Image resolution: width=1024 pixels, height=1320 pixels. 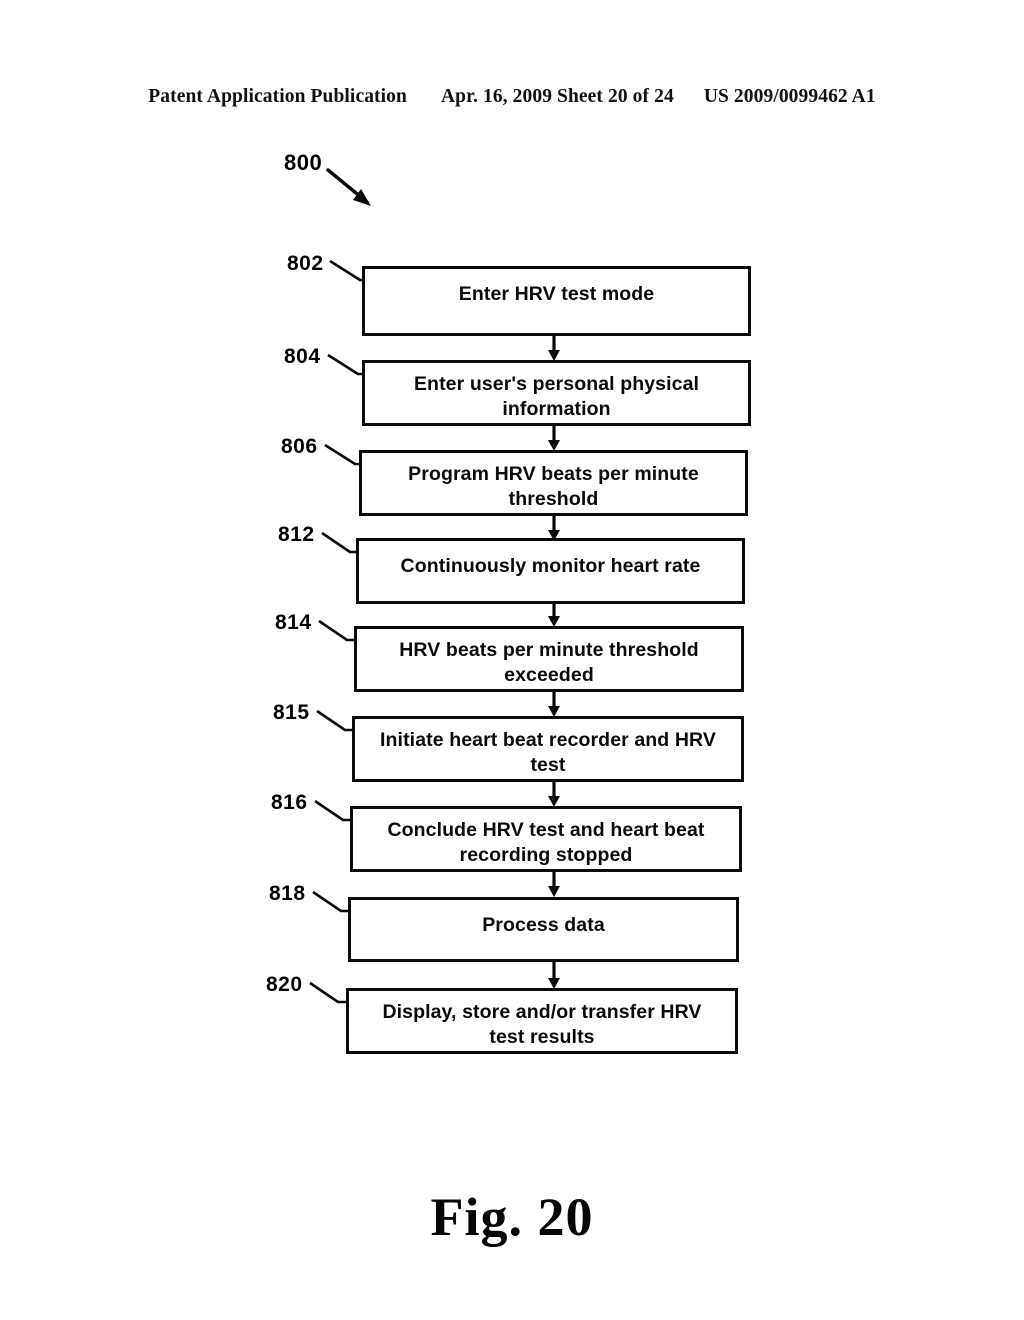 I want to click on flow-step-818-label: Process data, so click(x=543, y=925).